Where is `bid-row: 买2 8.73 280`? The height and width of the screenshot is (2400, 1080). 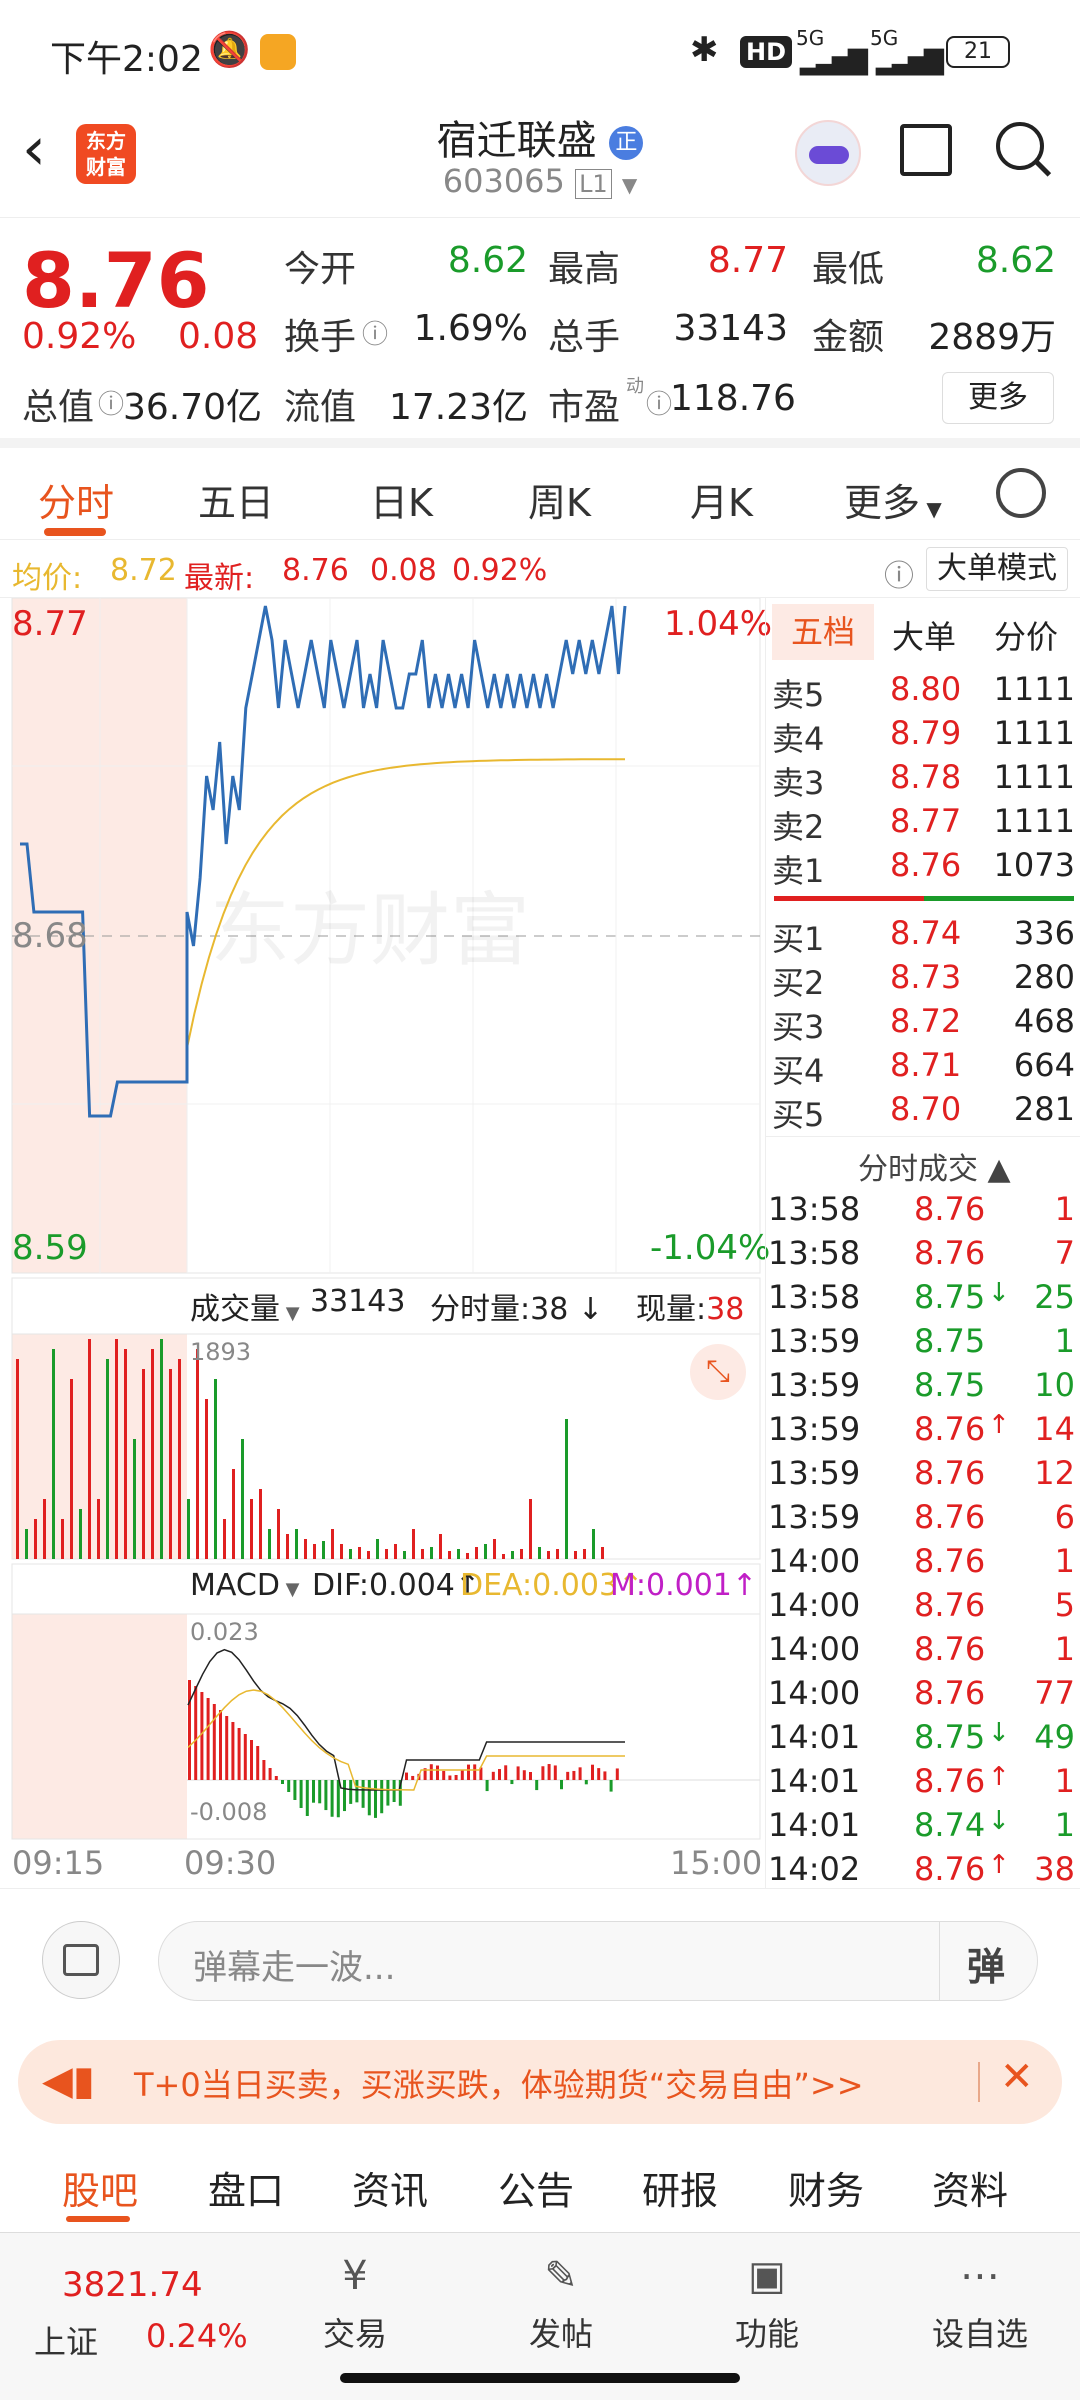
bid-row: 买2 8.73 280 is located at coordinates (923, 980).